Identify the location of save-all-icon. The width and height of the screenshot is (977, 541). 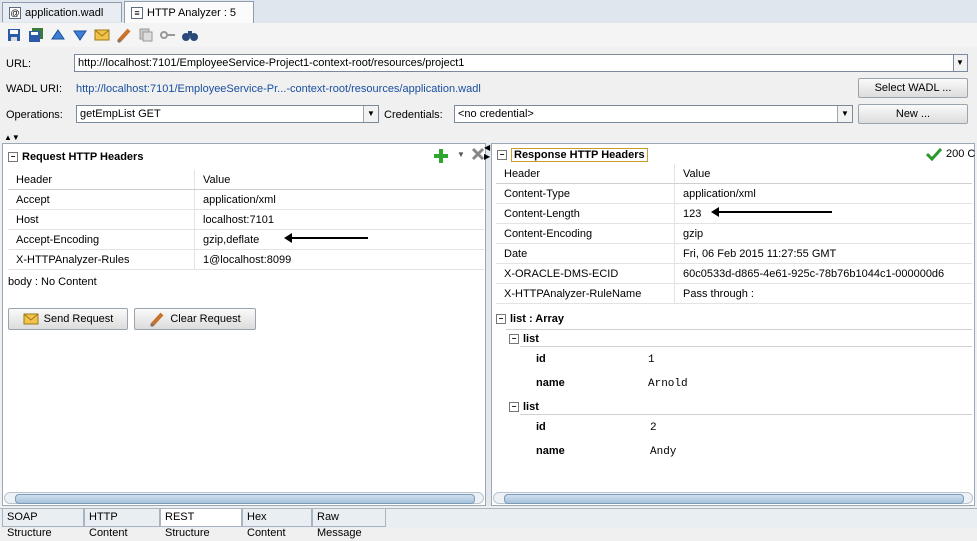
(36, 35).